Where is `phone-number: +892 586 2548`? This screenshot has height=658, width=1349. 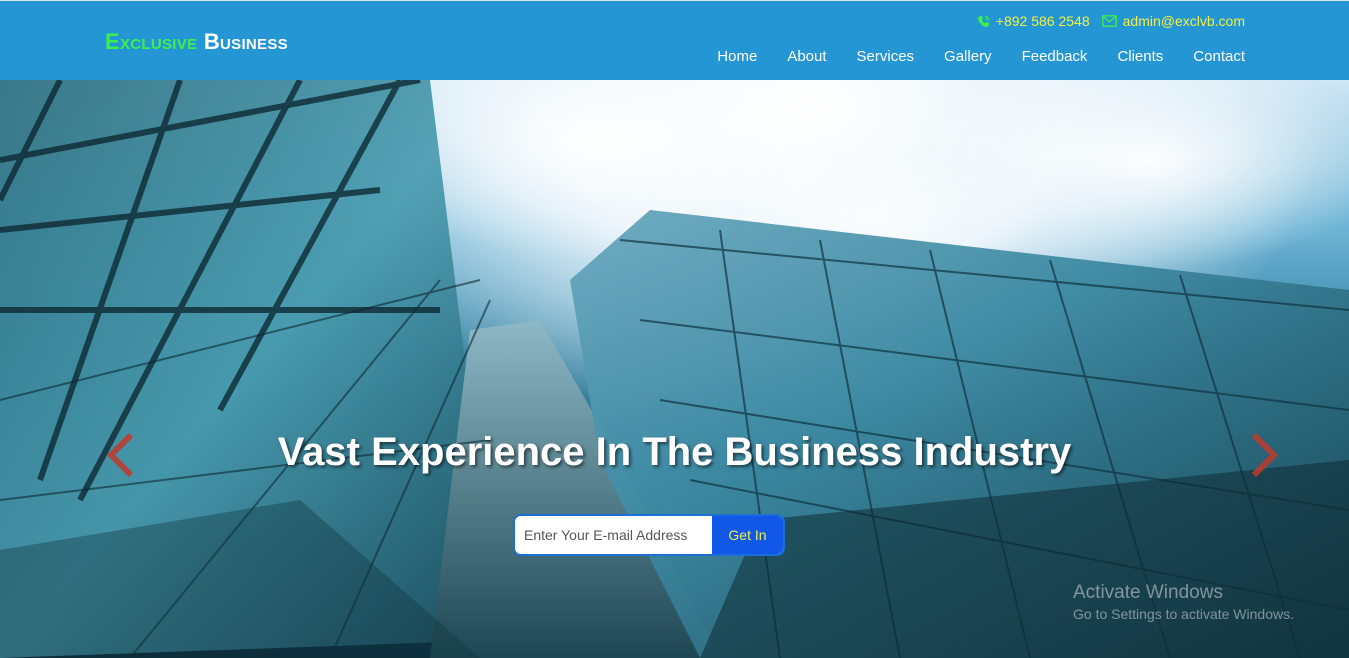 phone-number: +892 586 2548 is located at coordinates (1042, 21).